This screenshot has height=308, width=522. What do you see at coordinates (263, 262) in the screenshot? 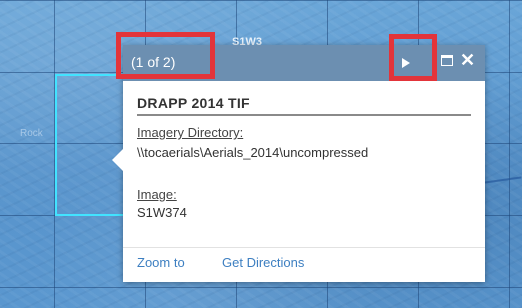
I see `get-directions-link: Get Directions` at bounding box center [263, 262].